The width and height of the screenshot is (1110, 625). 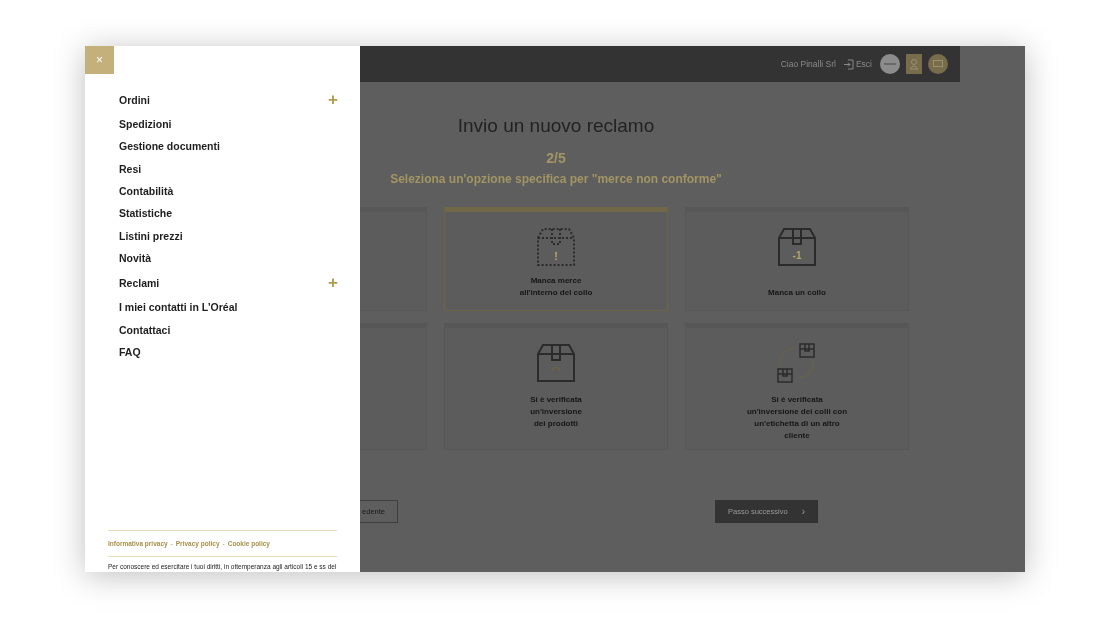 I want to click on menu-item: Novità, so click(x=135, y=257).